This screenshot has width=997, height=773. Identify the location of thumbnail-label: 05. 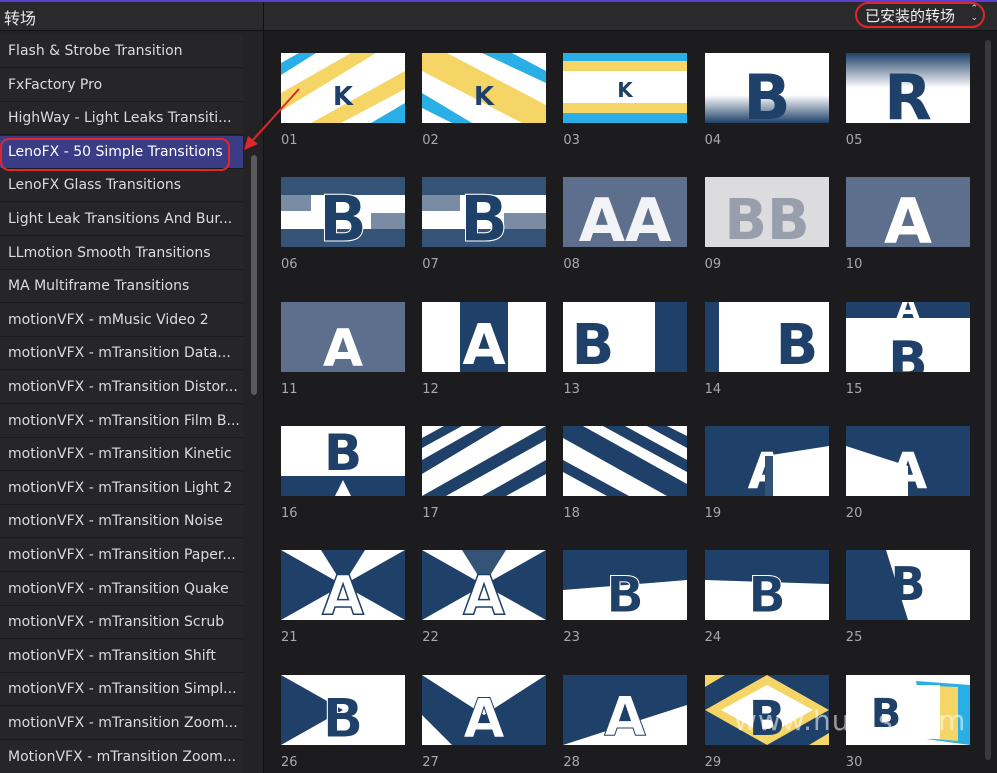
(854, 140).